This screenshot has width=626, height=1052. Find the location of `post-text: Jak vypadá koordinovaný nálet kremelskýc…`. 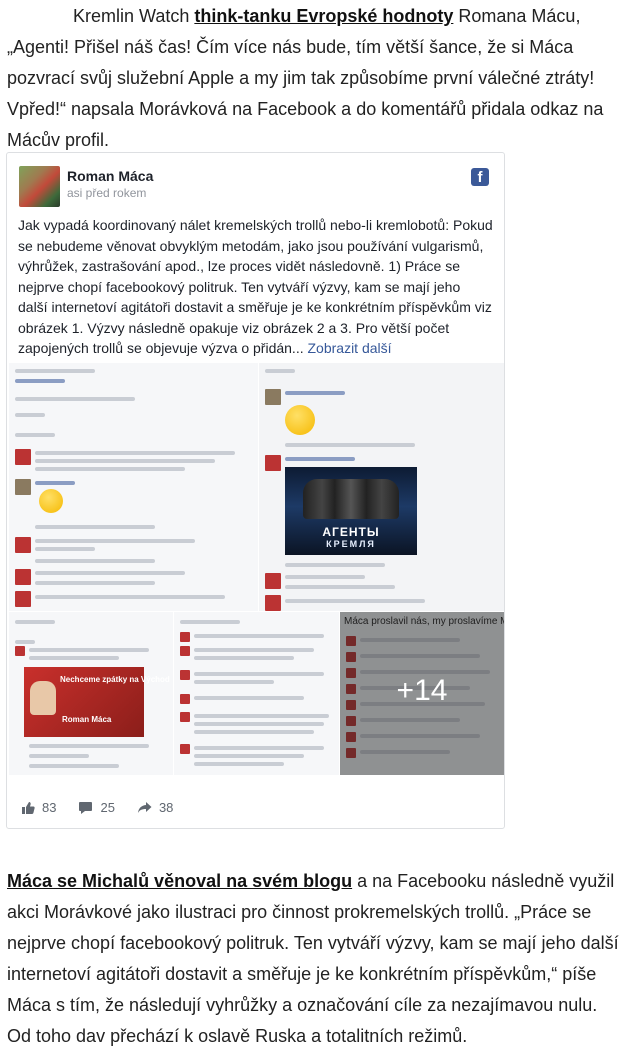

post-text: Jak vypadá koordinovaný nálet kremelskýc… is located at coordinates (255, 287).